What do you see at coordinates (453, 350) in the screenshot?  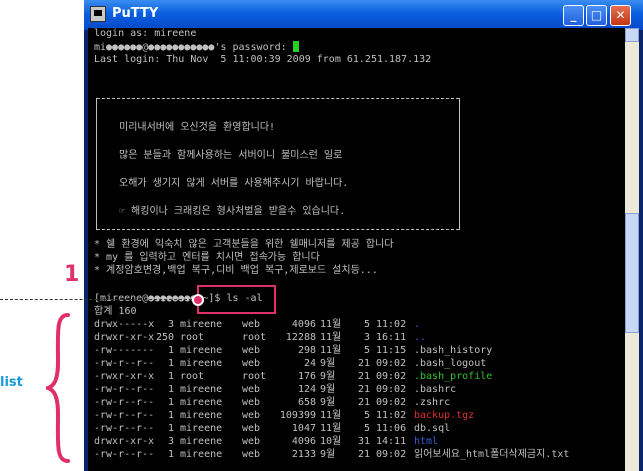 I see `file-name: .bash_history` at bounding box center [453, 350].